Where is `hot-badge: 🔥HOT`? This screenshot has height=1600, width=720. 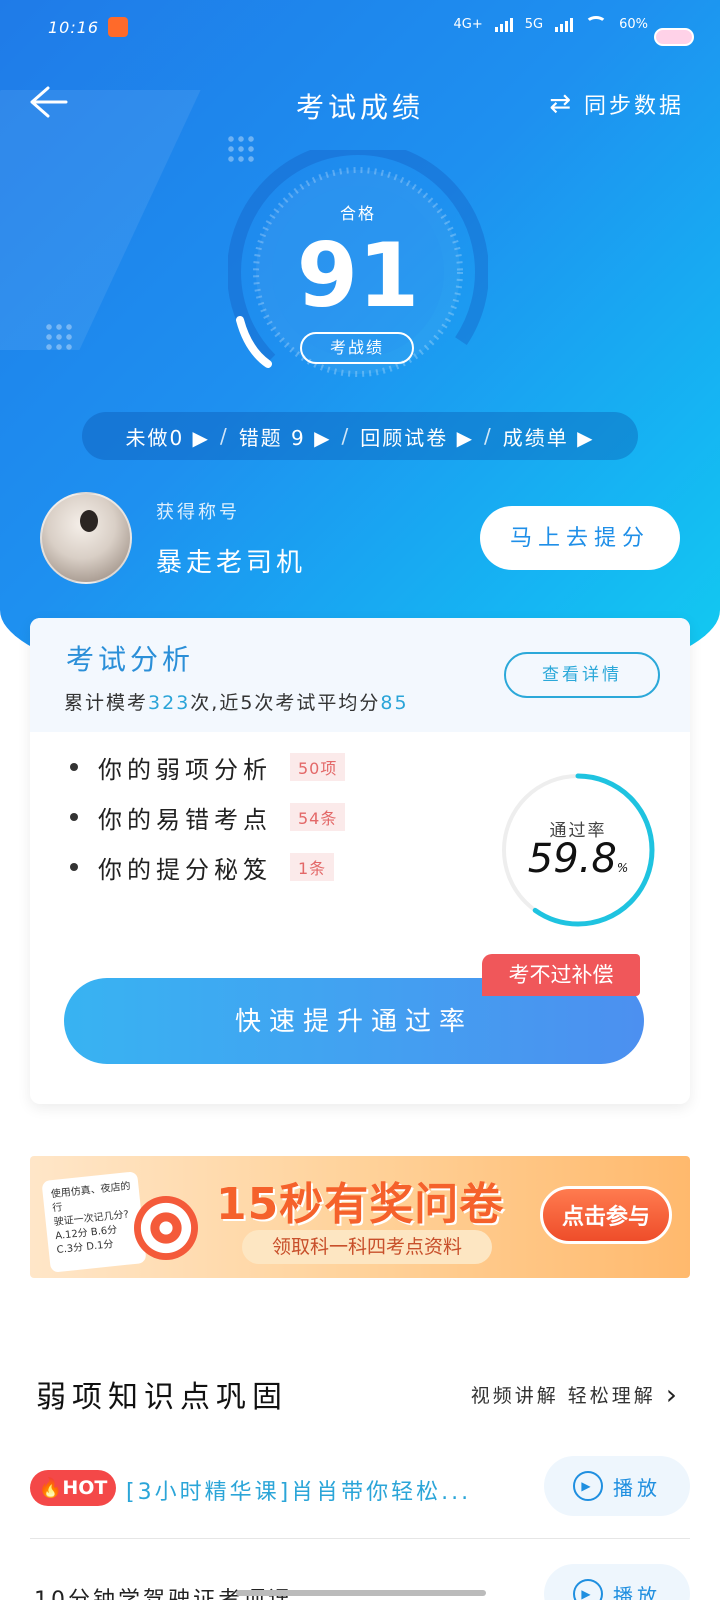
hot-badge: 🔥HOT is located at coordinates (73, 1488).